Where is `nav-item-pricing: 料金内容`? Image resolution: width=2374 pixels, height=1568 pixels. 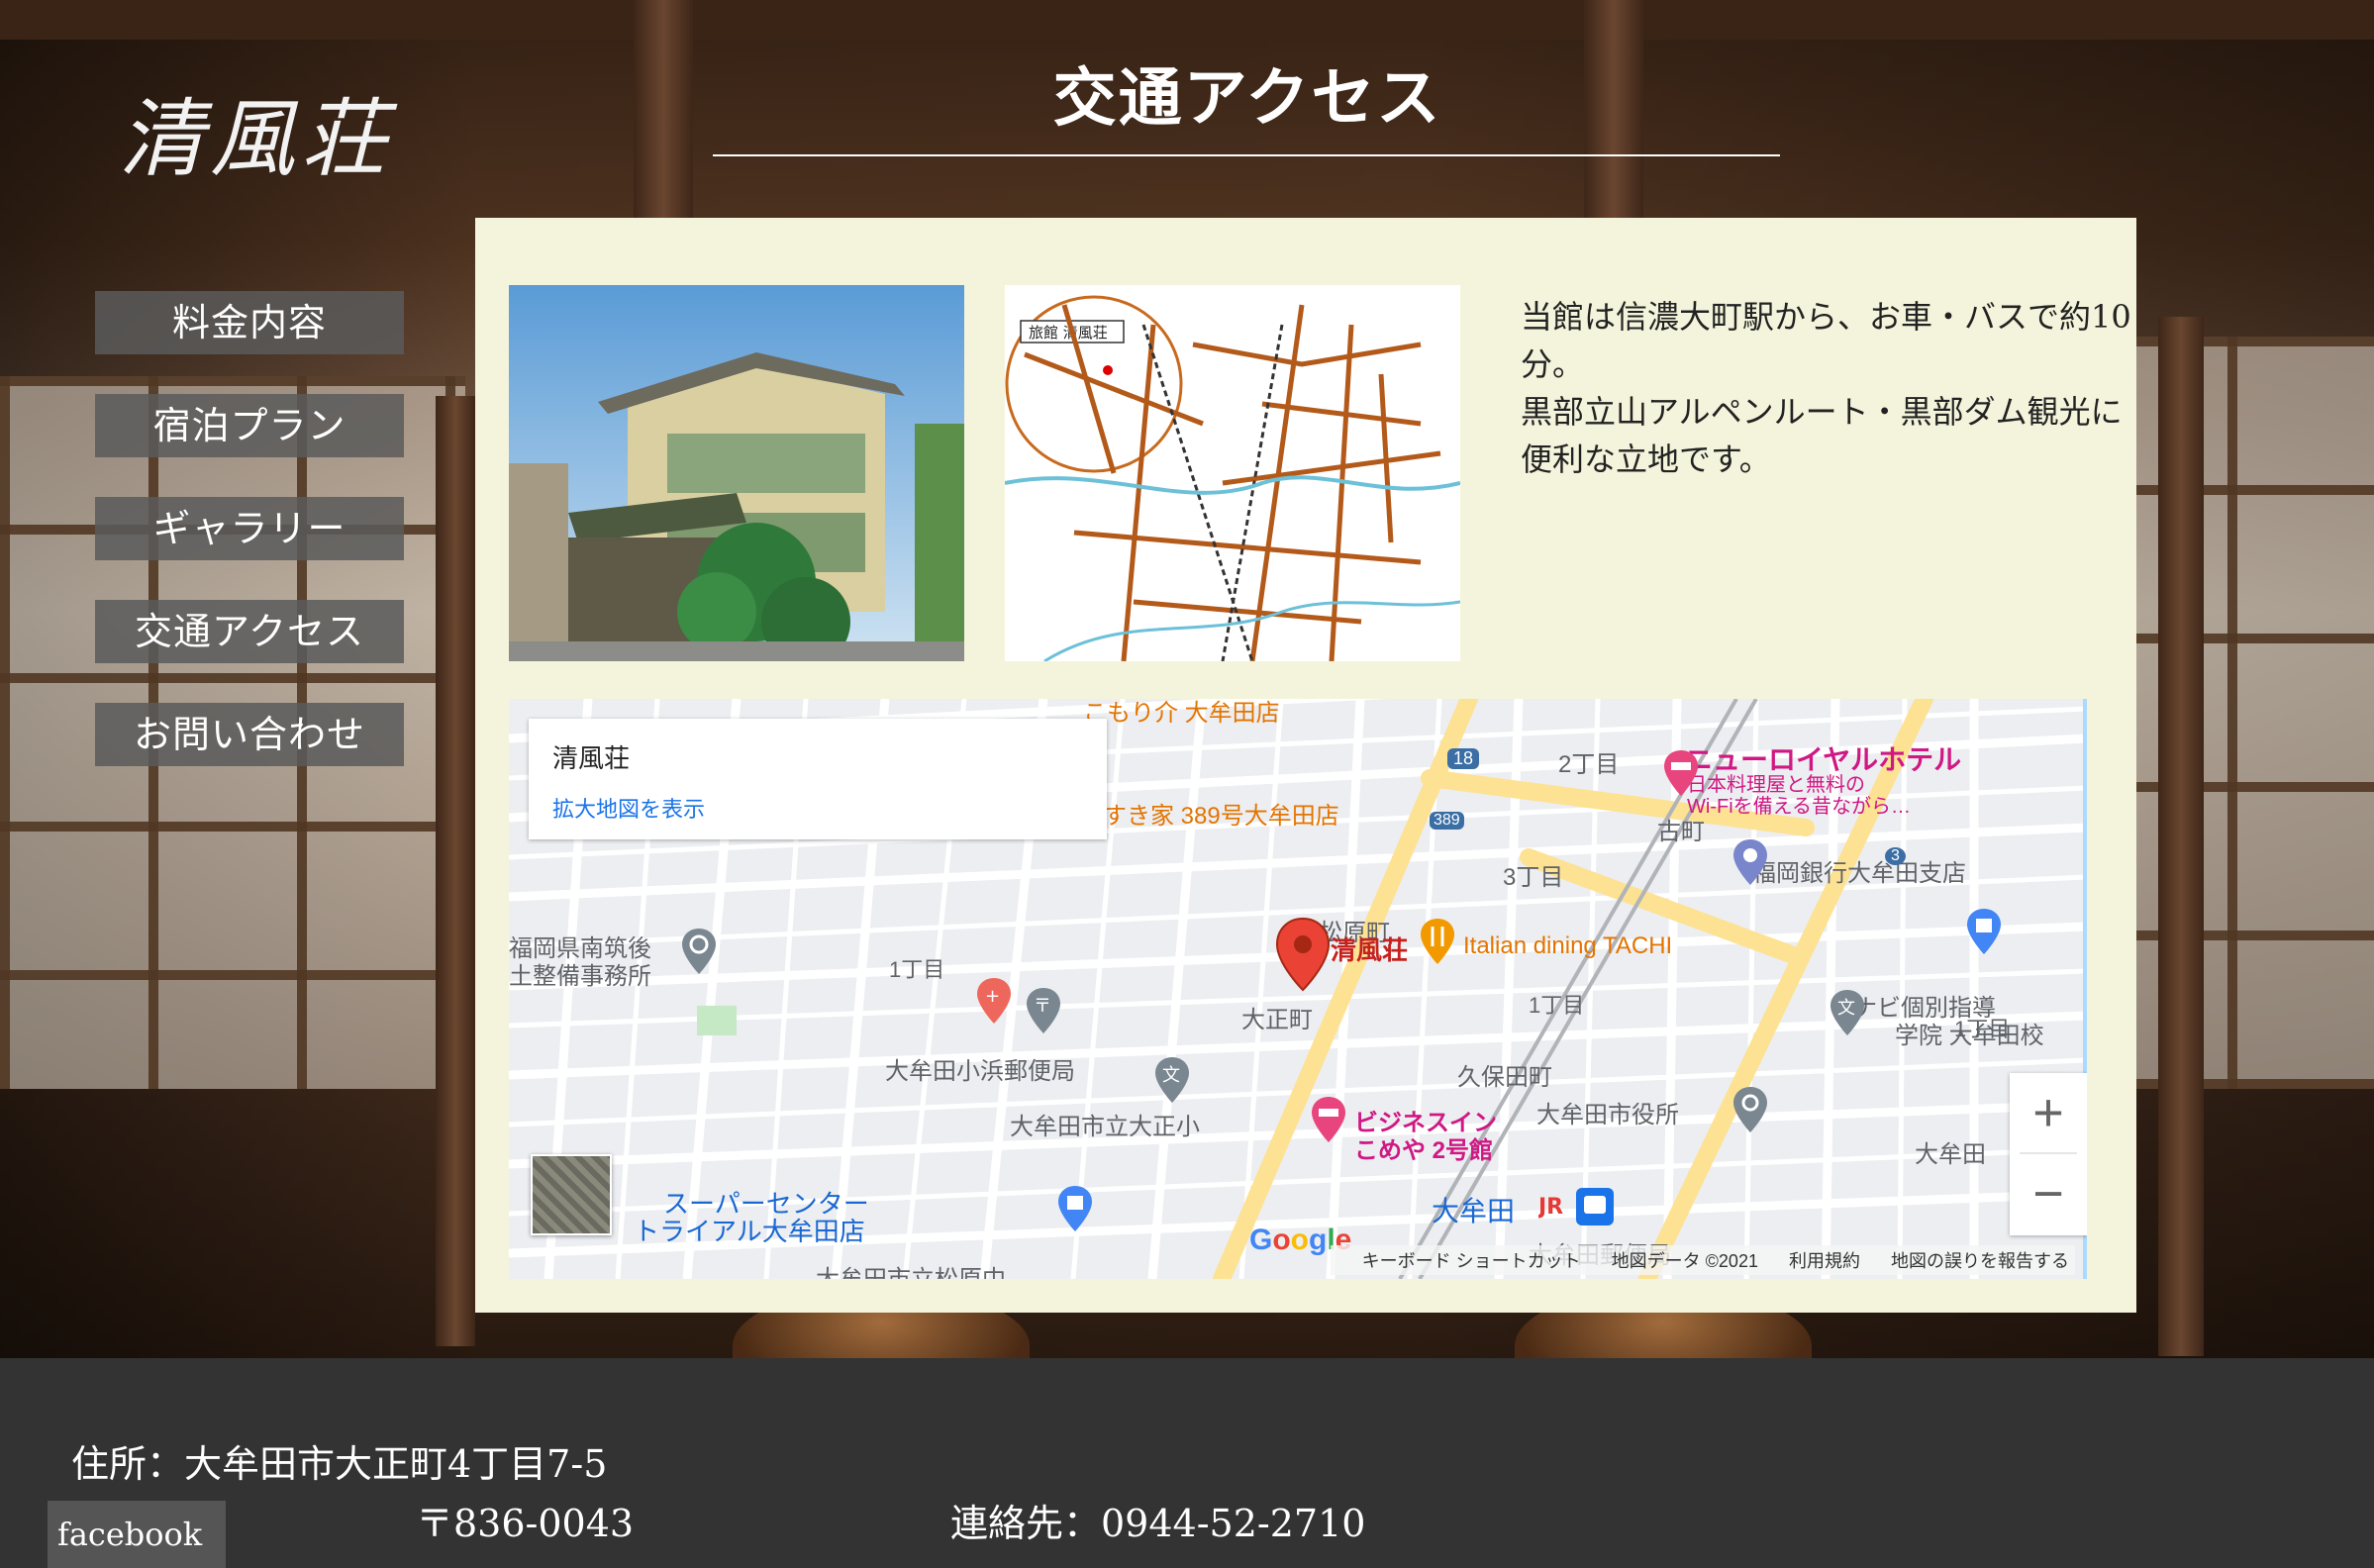 nav-item-pricing: 料金内容 is located at coordinates (249, 322).